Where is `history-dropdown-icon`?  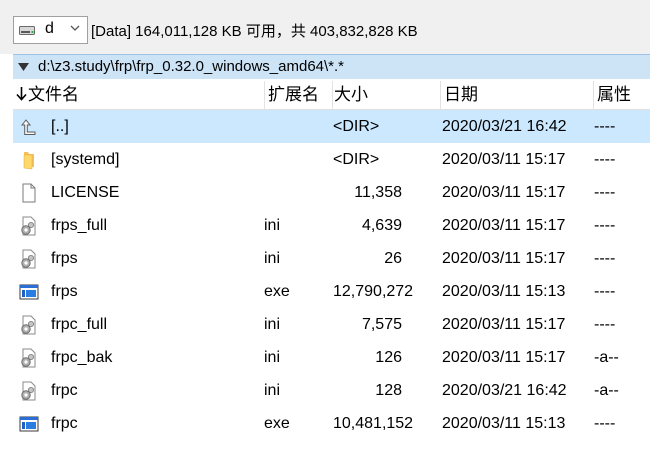 history-dropdown-icon is located at coordinates (23, 67).